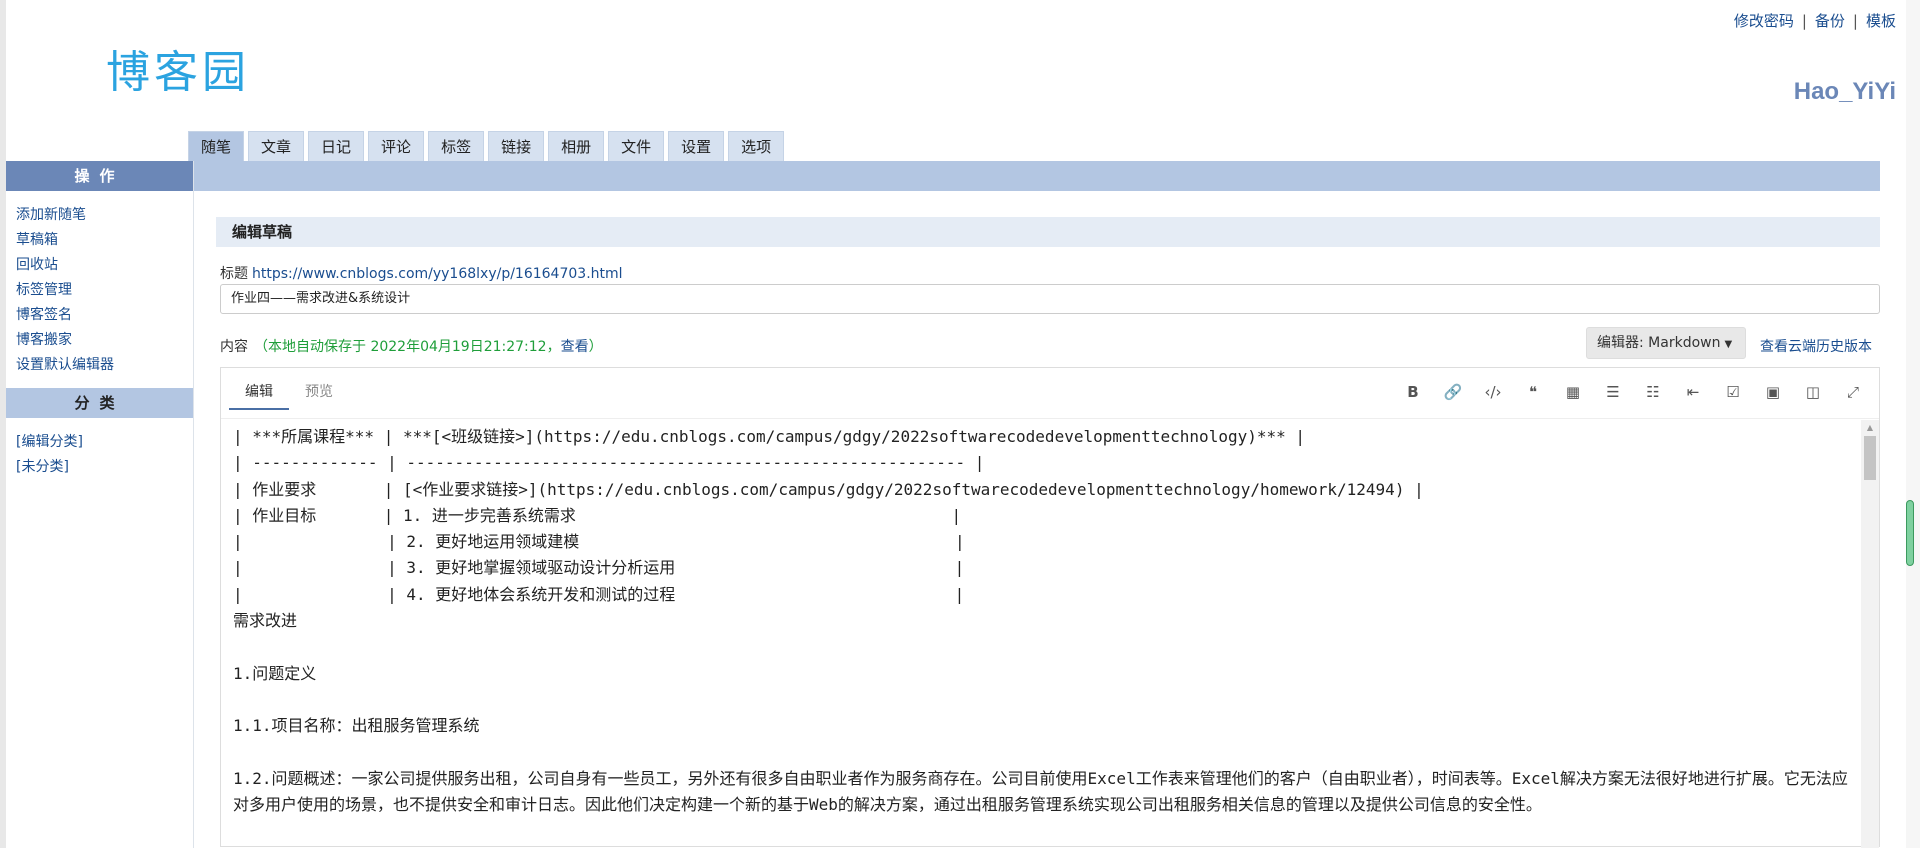  I want to click on sidebar-item-tag-manage: 标签管理, so click(99, 290).